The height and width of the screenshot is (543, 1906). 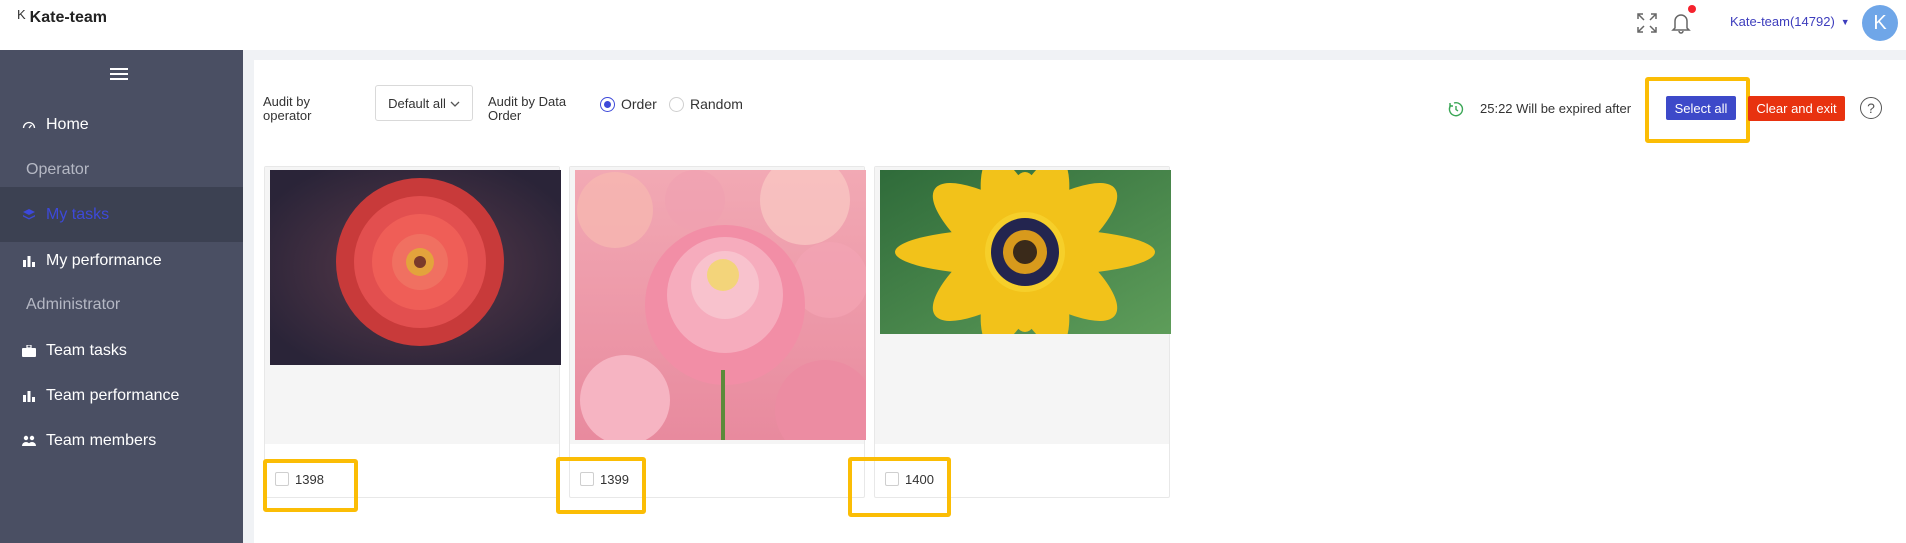 What do you see at coordinates (29, 125) in the screenshot?
I see `dashboard-icon` at bounding box center [29, 125].